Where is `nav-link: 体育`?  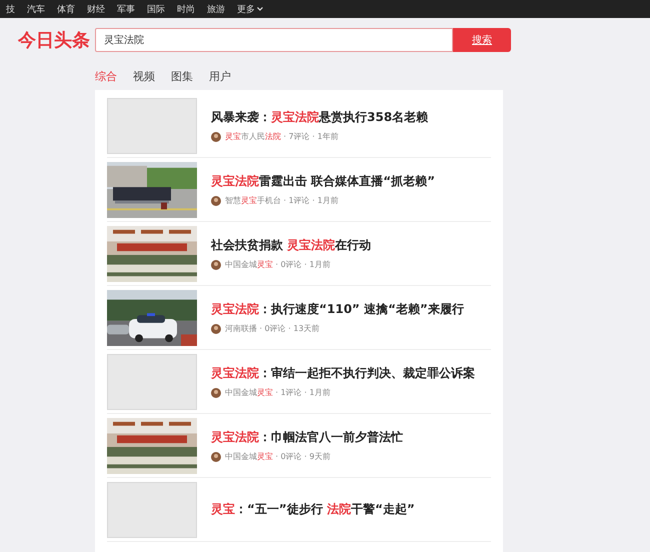 nav-link: 体育 is located at coordinates (69, 9).